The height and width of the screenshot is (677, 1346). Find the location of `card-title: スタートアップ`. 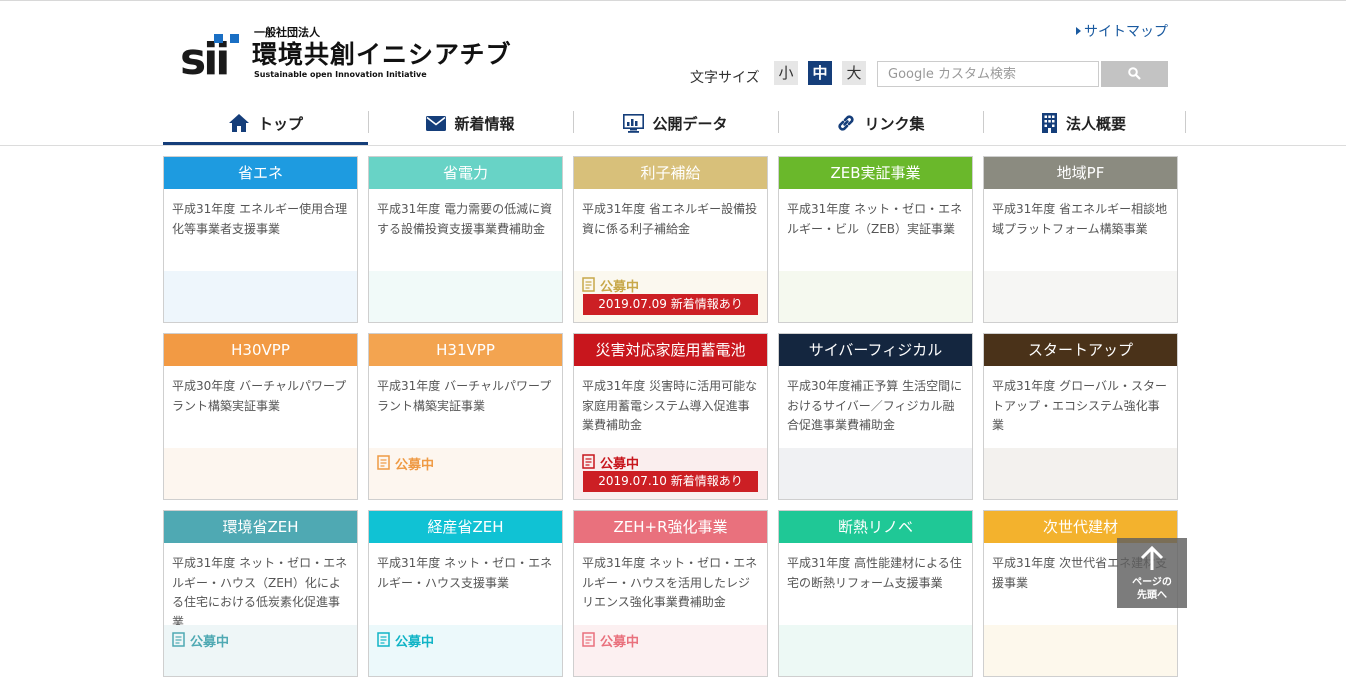

card-title: スタートアップ is located at coordinates (1080, 350).